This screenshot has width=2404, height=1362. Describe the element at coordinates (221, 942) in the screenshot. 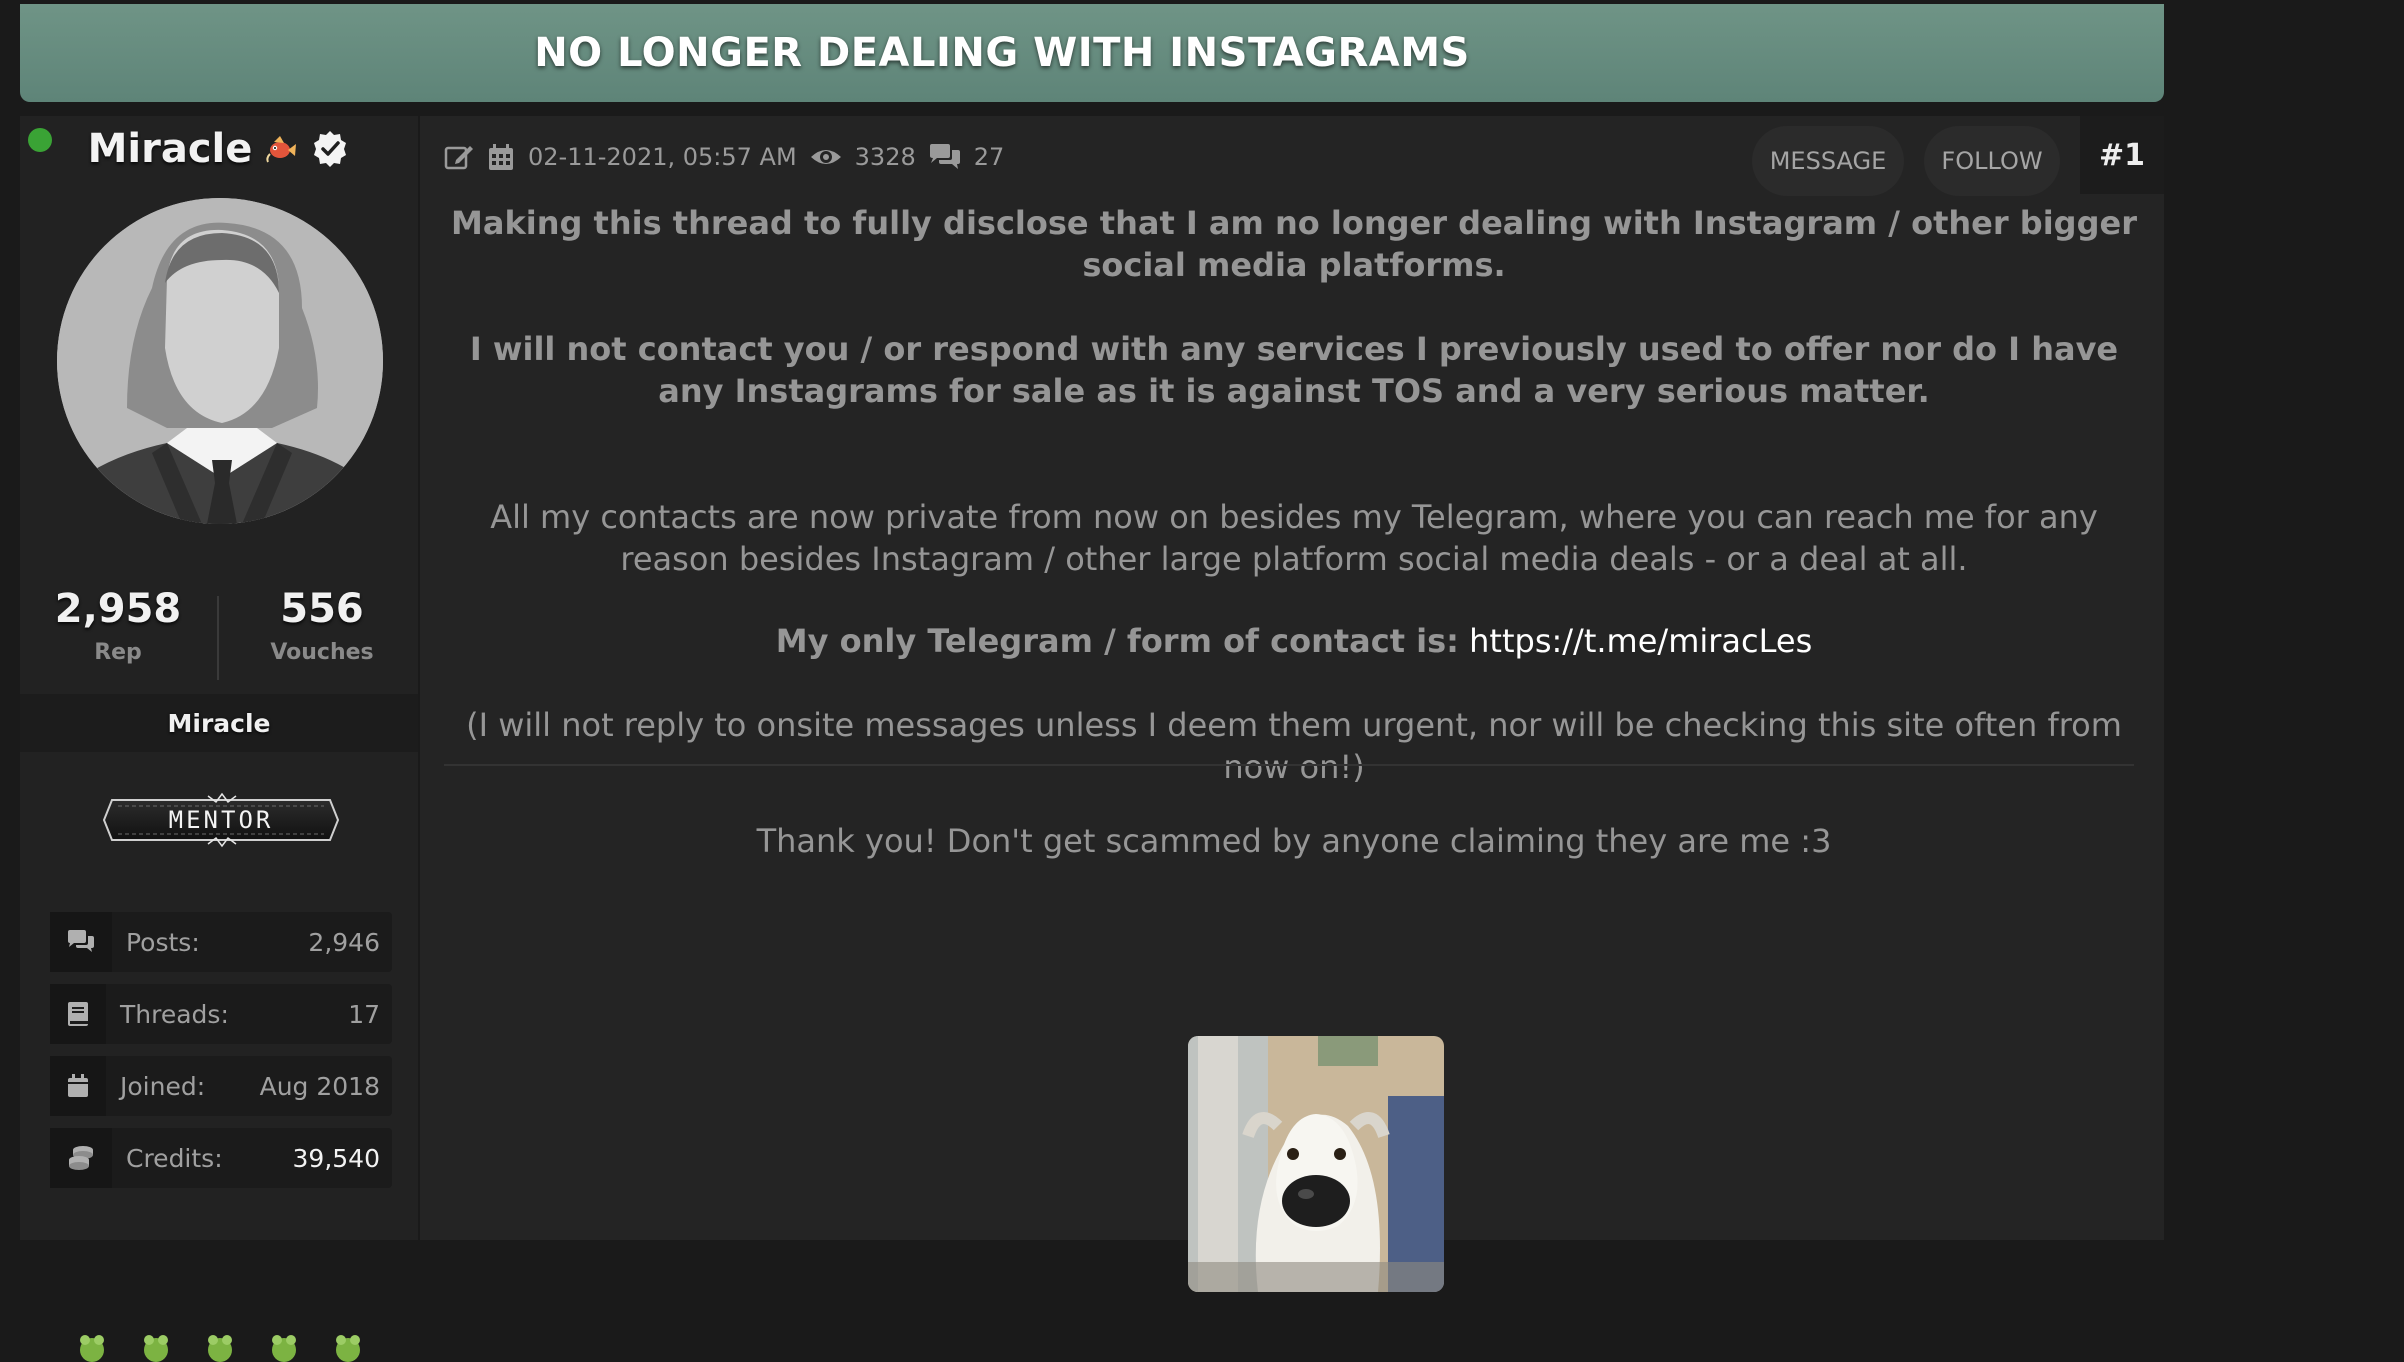

I see `info-row-posts: Posts: 2,946` at that location.